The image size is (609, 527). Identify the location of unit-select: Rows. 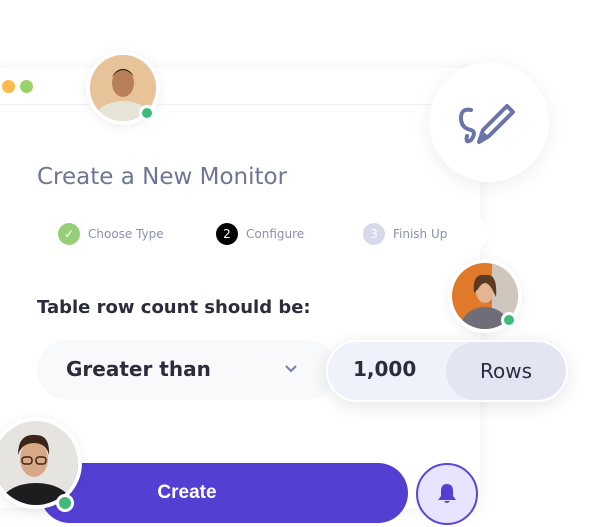
(506, 371).